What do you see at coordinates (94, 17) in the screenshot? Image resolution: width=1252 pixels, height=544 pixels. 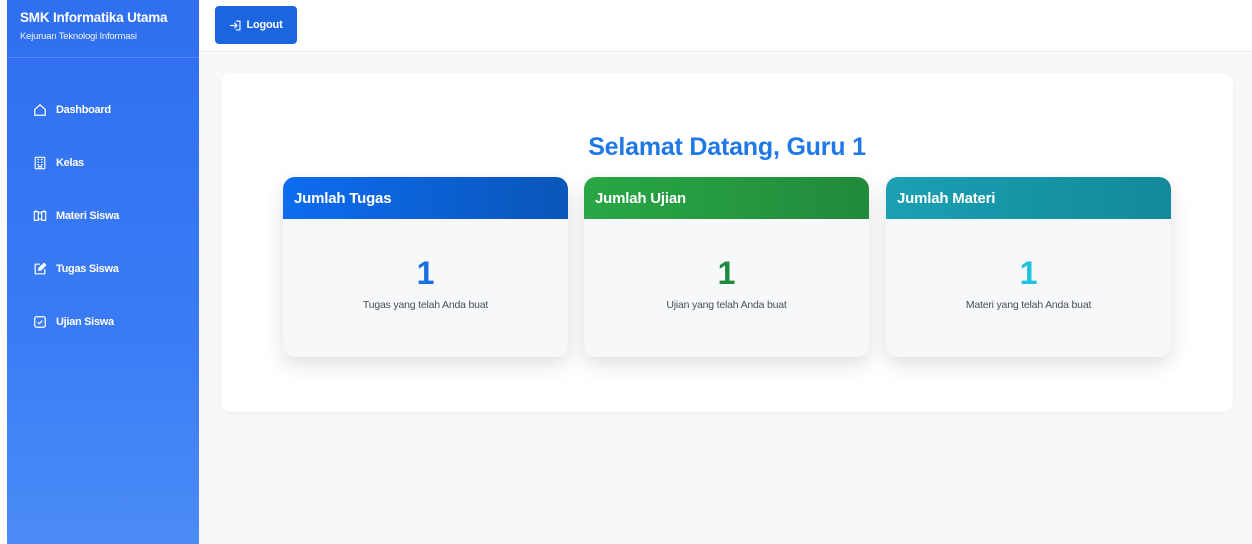 I see `brand-title: SMK Informatika Utama` at bounding box center [94, 17].